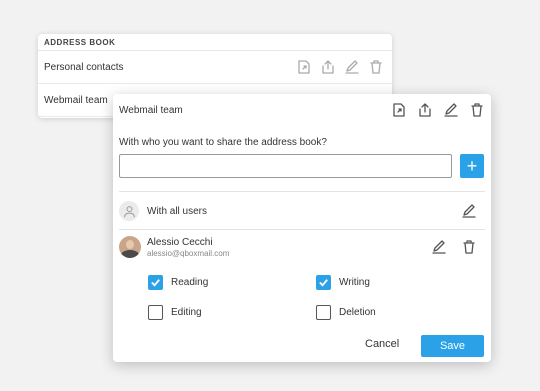 This screenshot has height=391, width=540. What do you see at coordinates (177, 211) in the screenshot?
I see `all-users-label: With all users` at bounding box center [177, 211].